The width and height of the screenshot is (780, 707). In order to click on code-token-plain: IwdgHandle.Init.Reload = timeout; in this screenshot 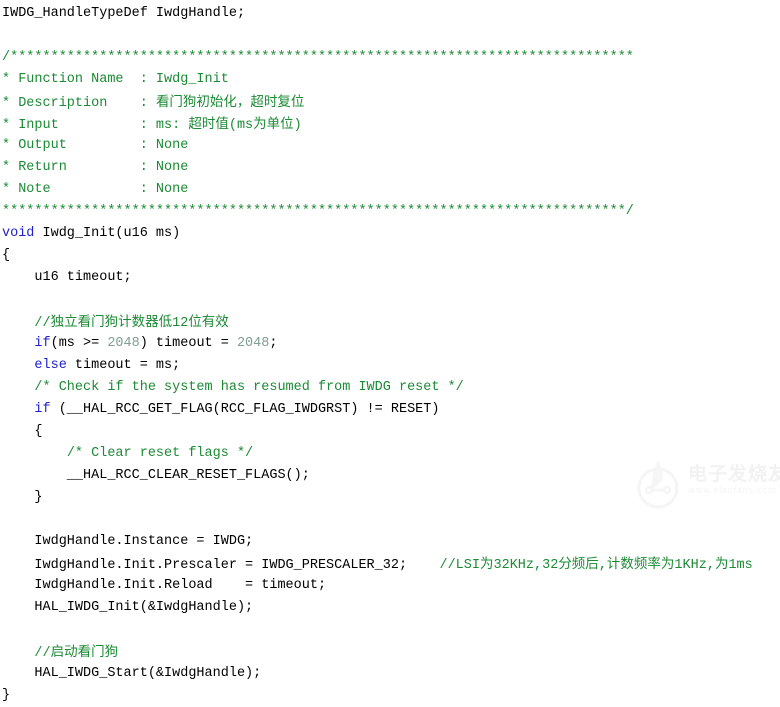, I will do `click(164, 585)`.